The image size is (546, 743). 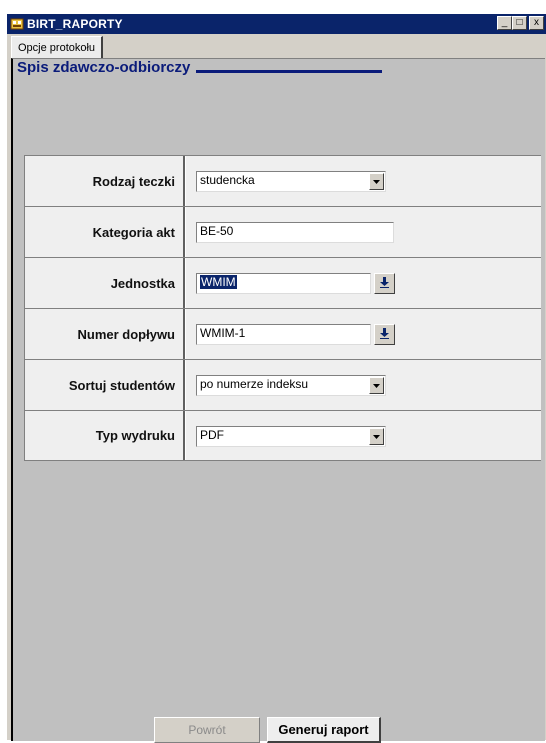 I want to click on select-value: PDF, so click(x=212, y=435).